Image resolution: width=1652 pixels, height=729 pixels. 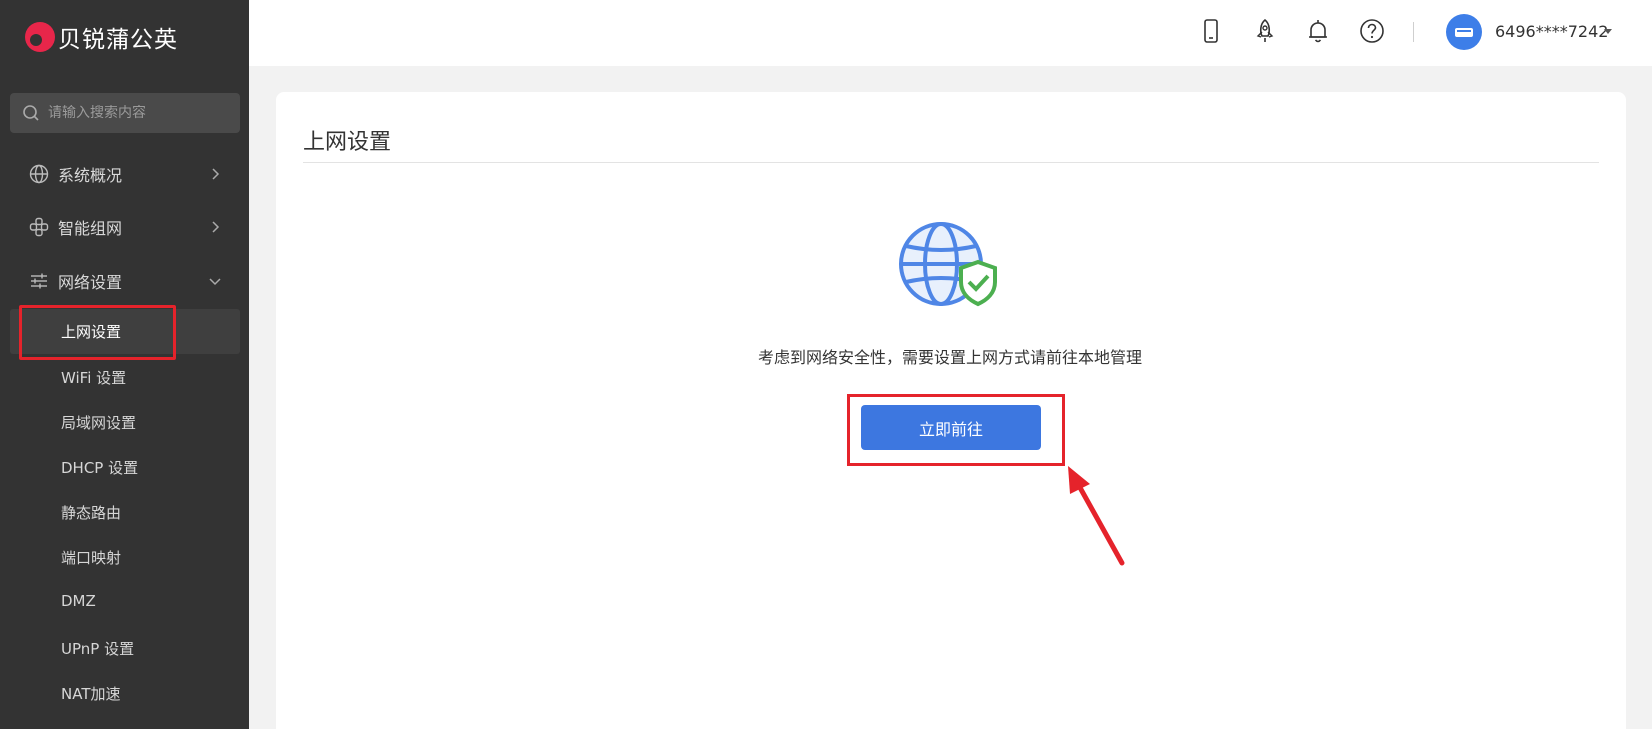 What do you see at coordinates (90, 228) in the screenshot?
I see `sidebar-item-label: 智能组网` at bounding box center [90, 228].